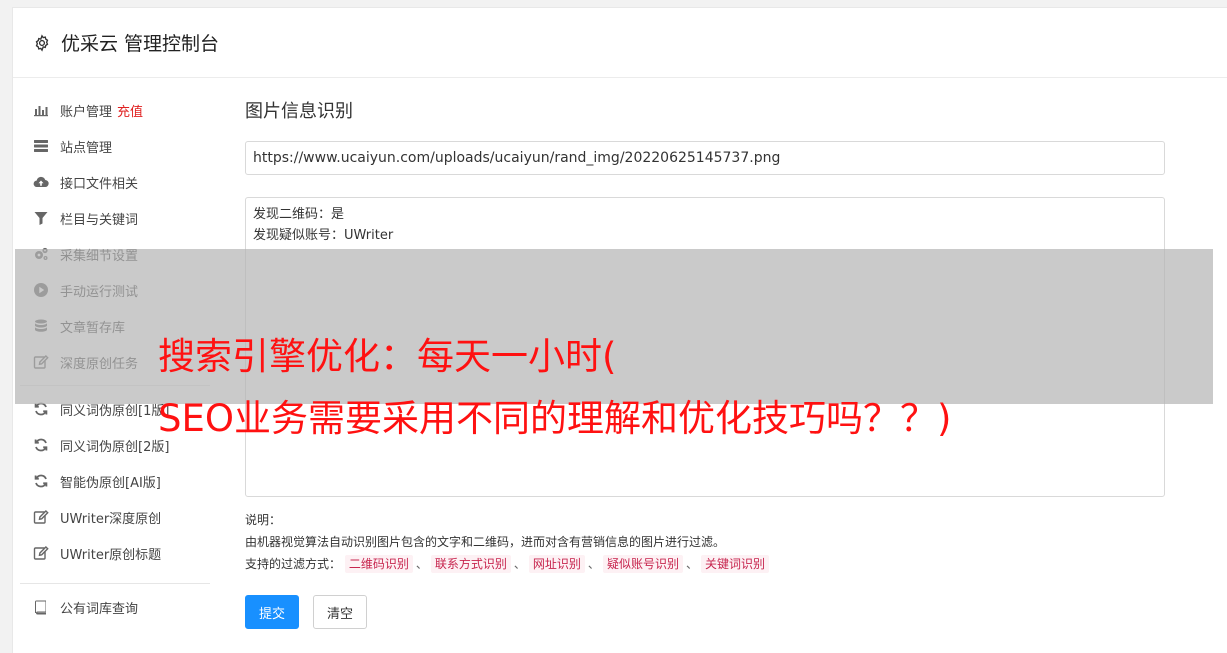 Image resolution: width=1227 pixels, height=653 pixels. Describe the element at coordinates (620, 43) in the screenshot. I see `header: 优采云 管理控制台` at that location.